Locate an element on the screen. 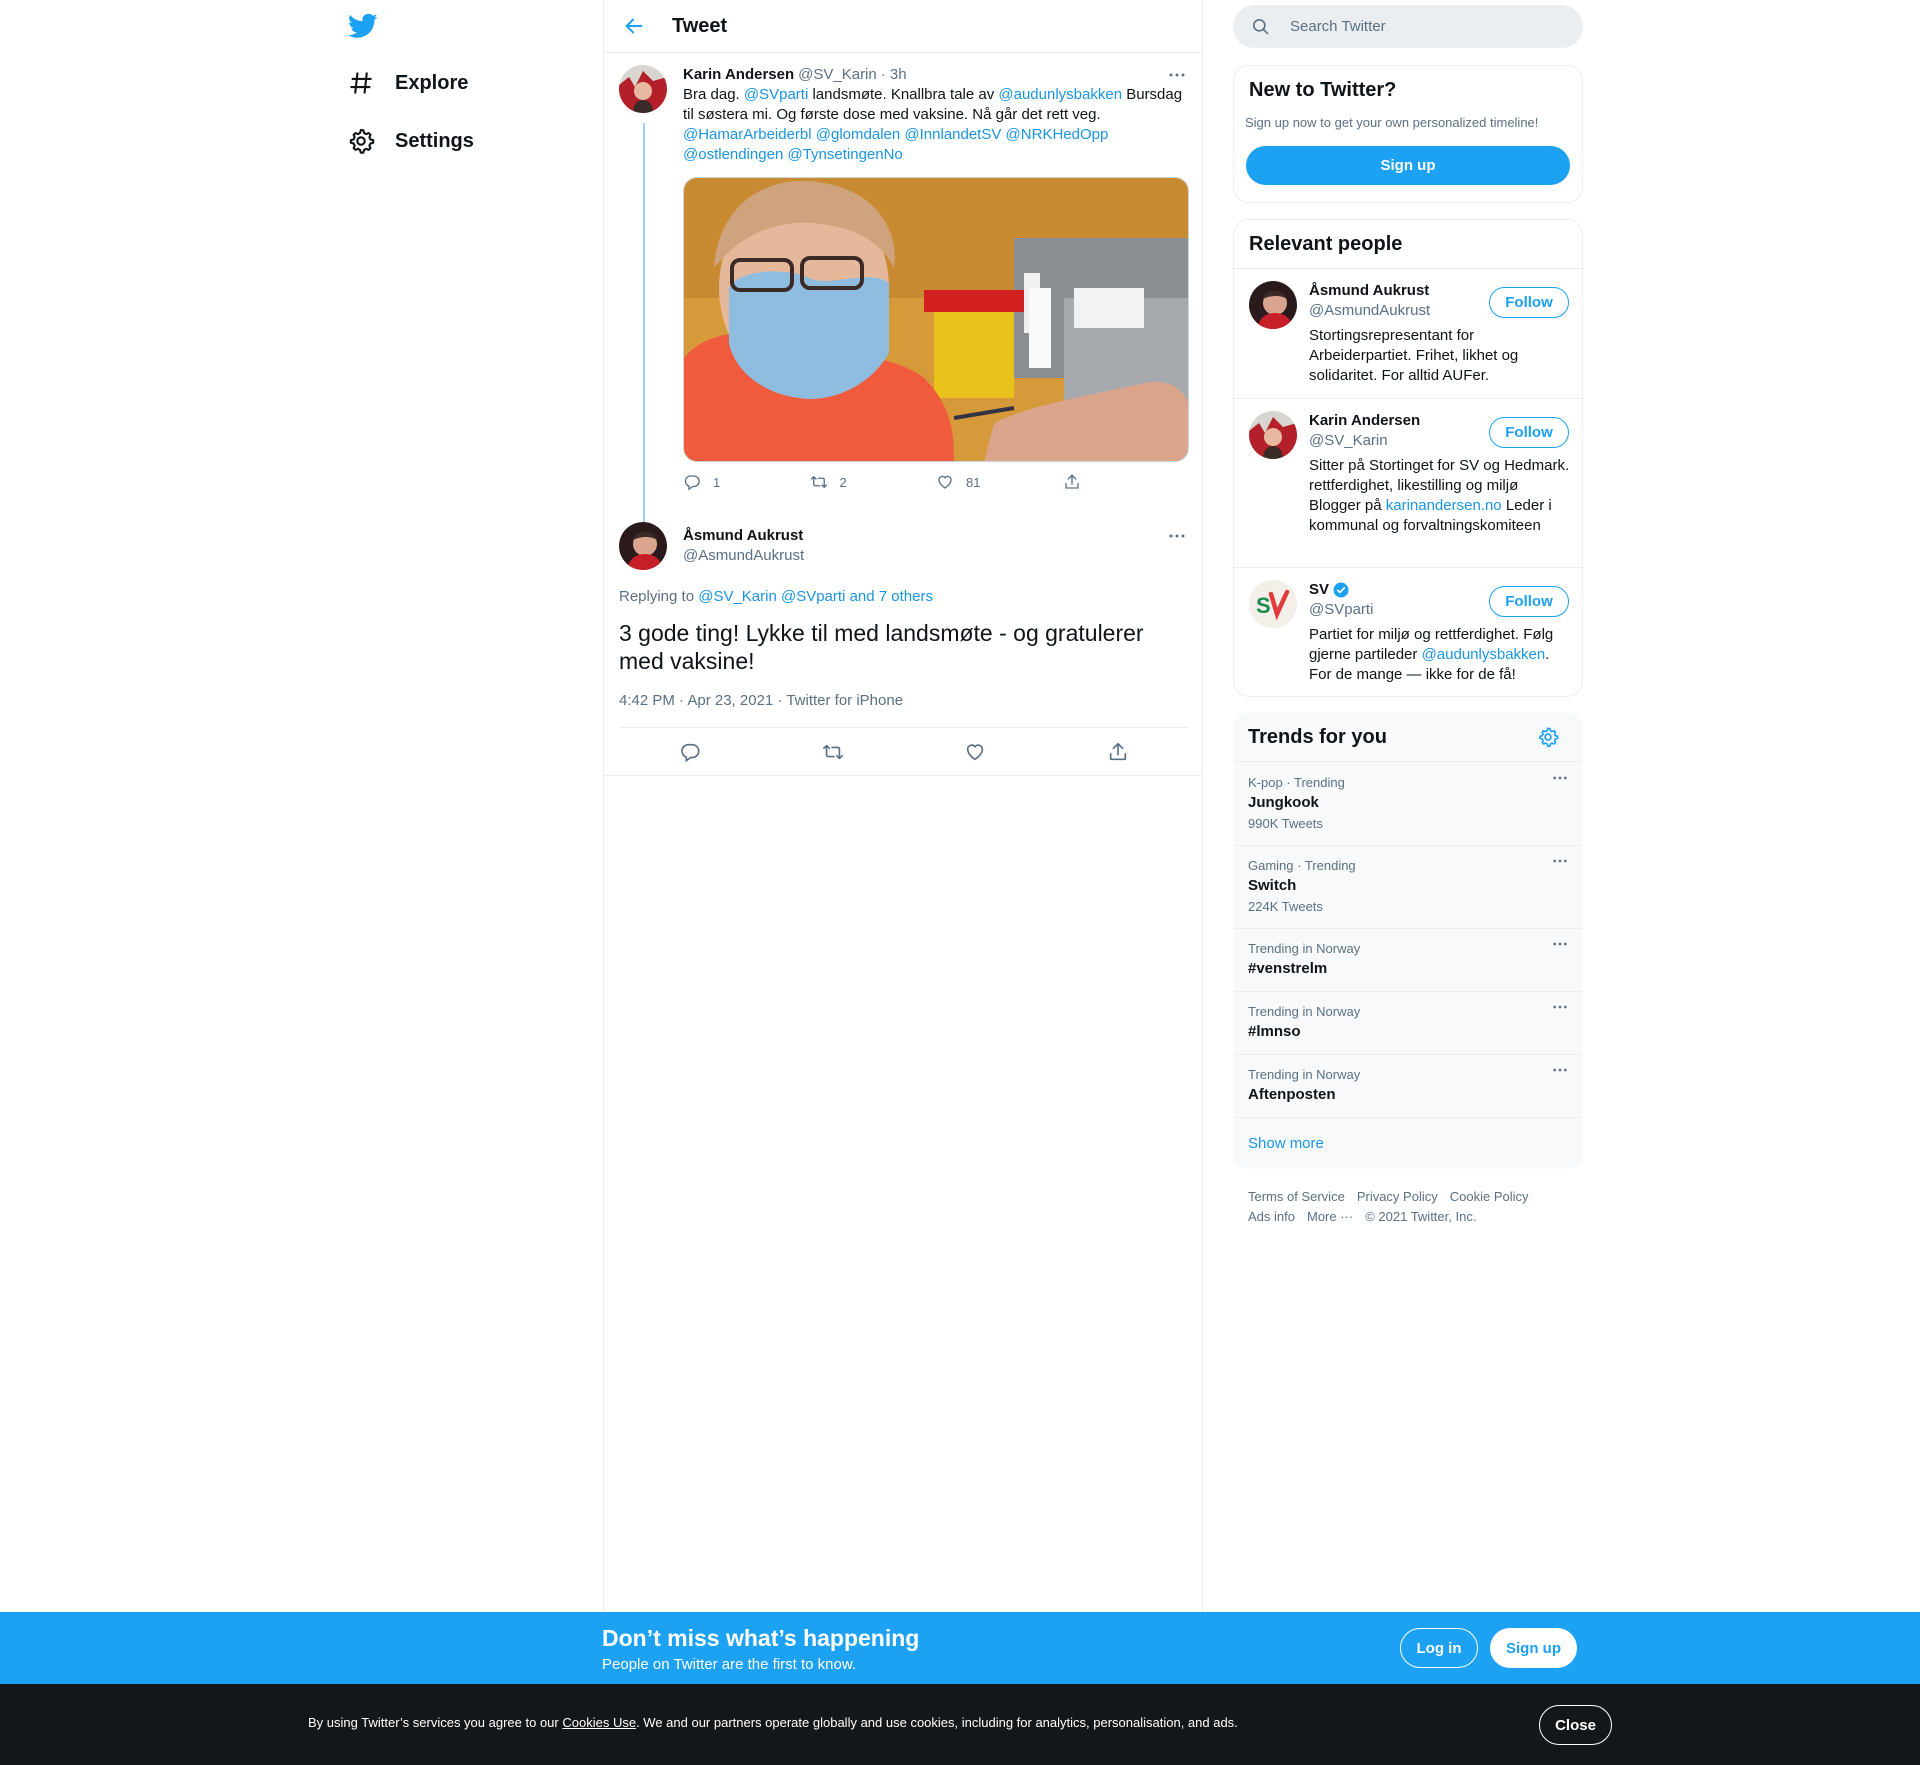  close-button: Close is located at coordinates (1575, 1725).